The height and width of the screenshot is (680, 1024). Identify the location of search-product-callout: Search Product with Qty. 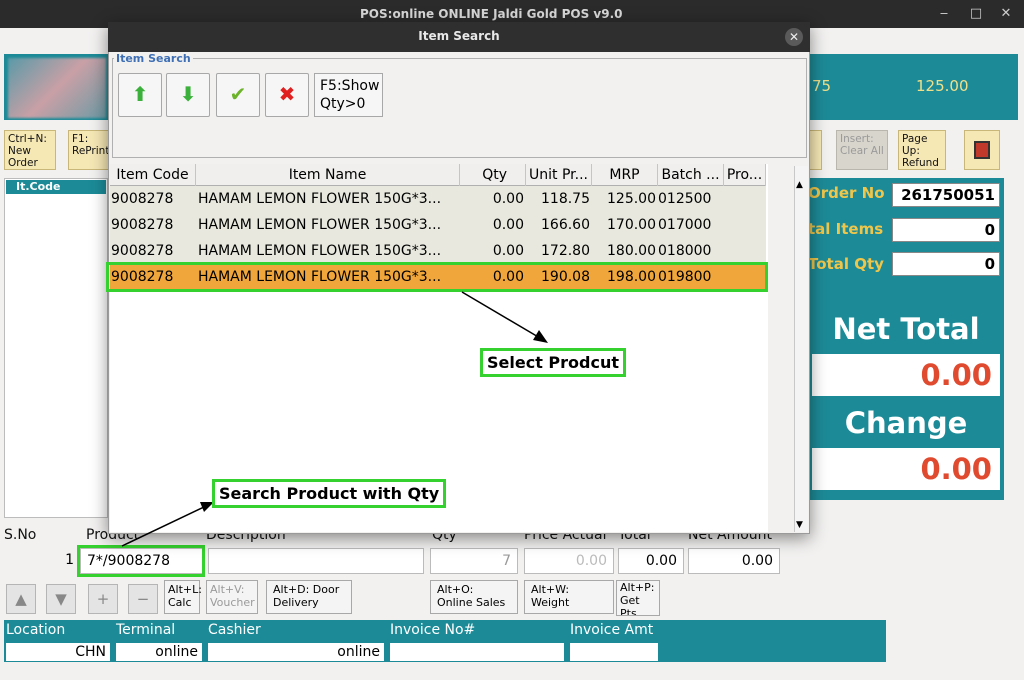
(329, 493).